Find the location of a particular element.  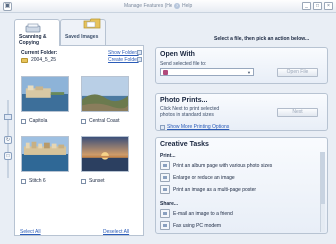

task-item: Fax using PC modem is located at coordinates (190, 225).